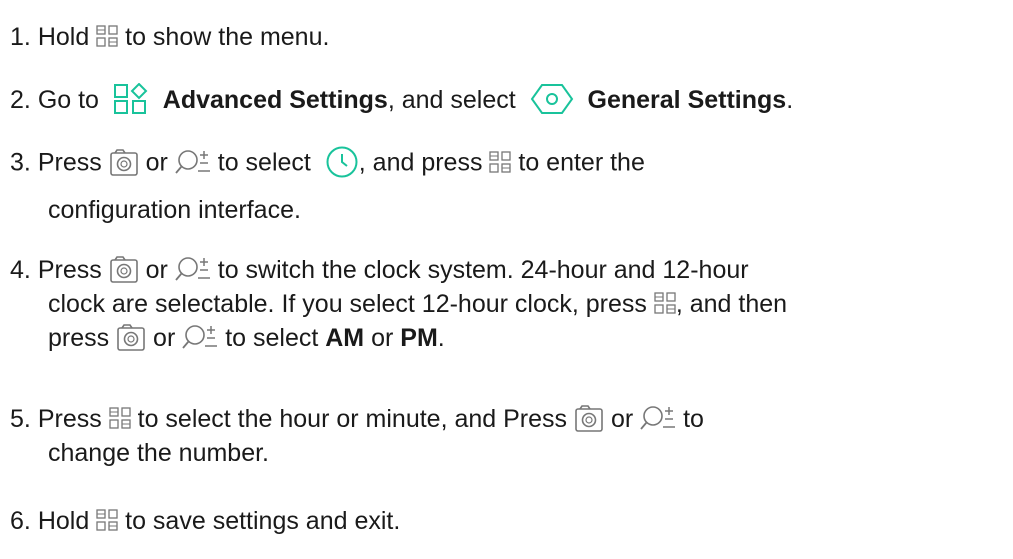  What do you see at coordinates (419, 338) in the screenshot?
I see `pm-label: PM` at bounding box center [419, 338].